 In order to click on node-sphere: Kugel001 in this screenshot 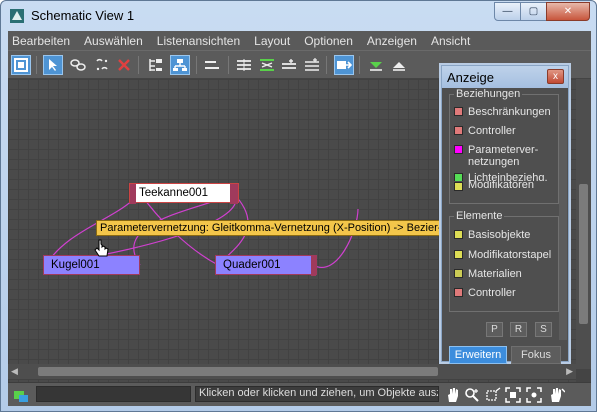, I will do `click(91, 265)`.